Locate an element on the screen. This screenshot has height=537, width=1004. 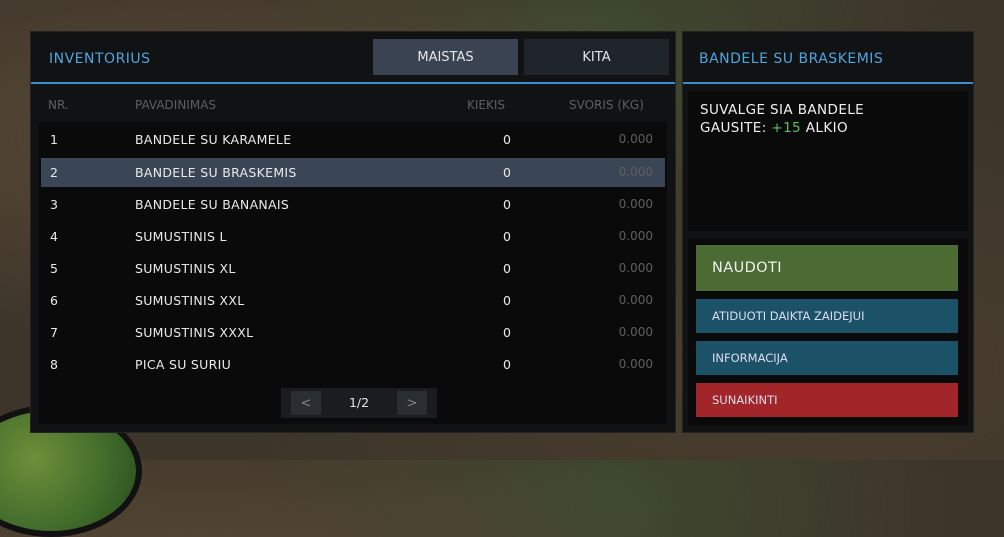
row-nr: 7 is located at coordinates (54, 332).